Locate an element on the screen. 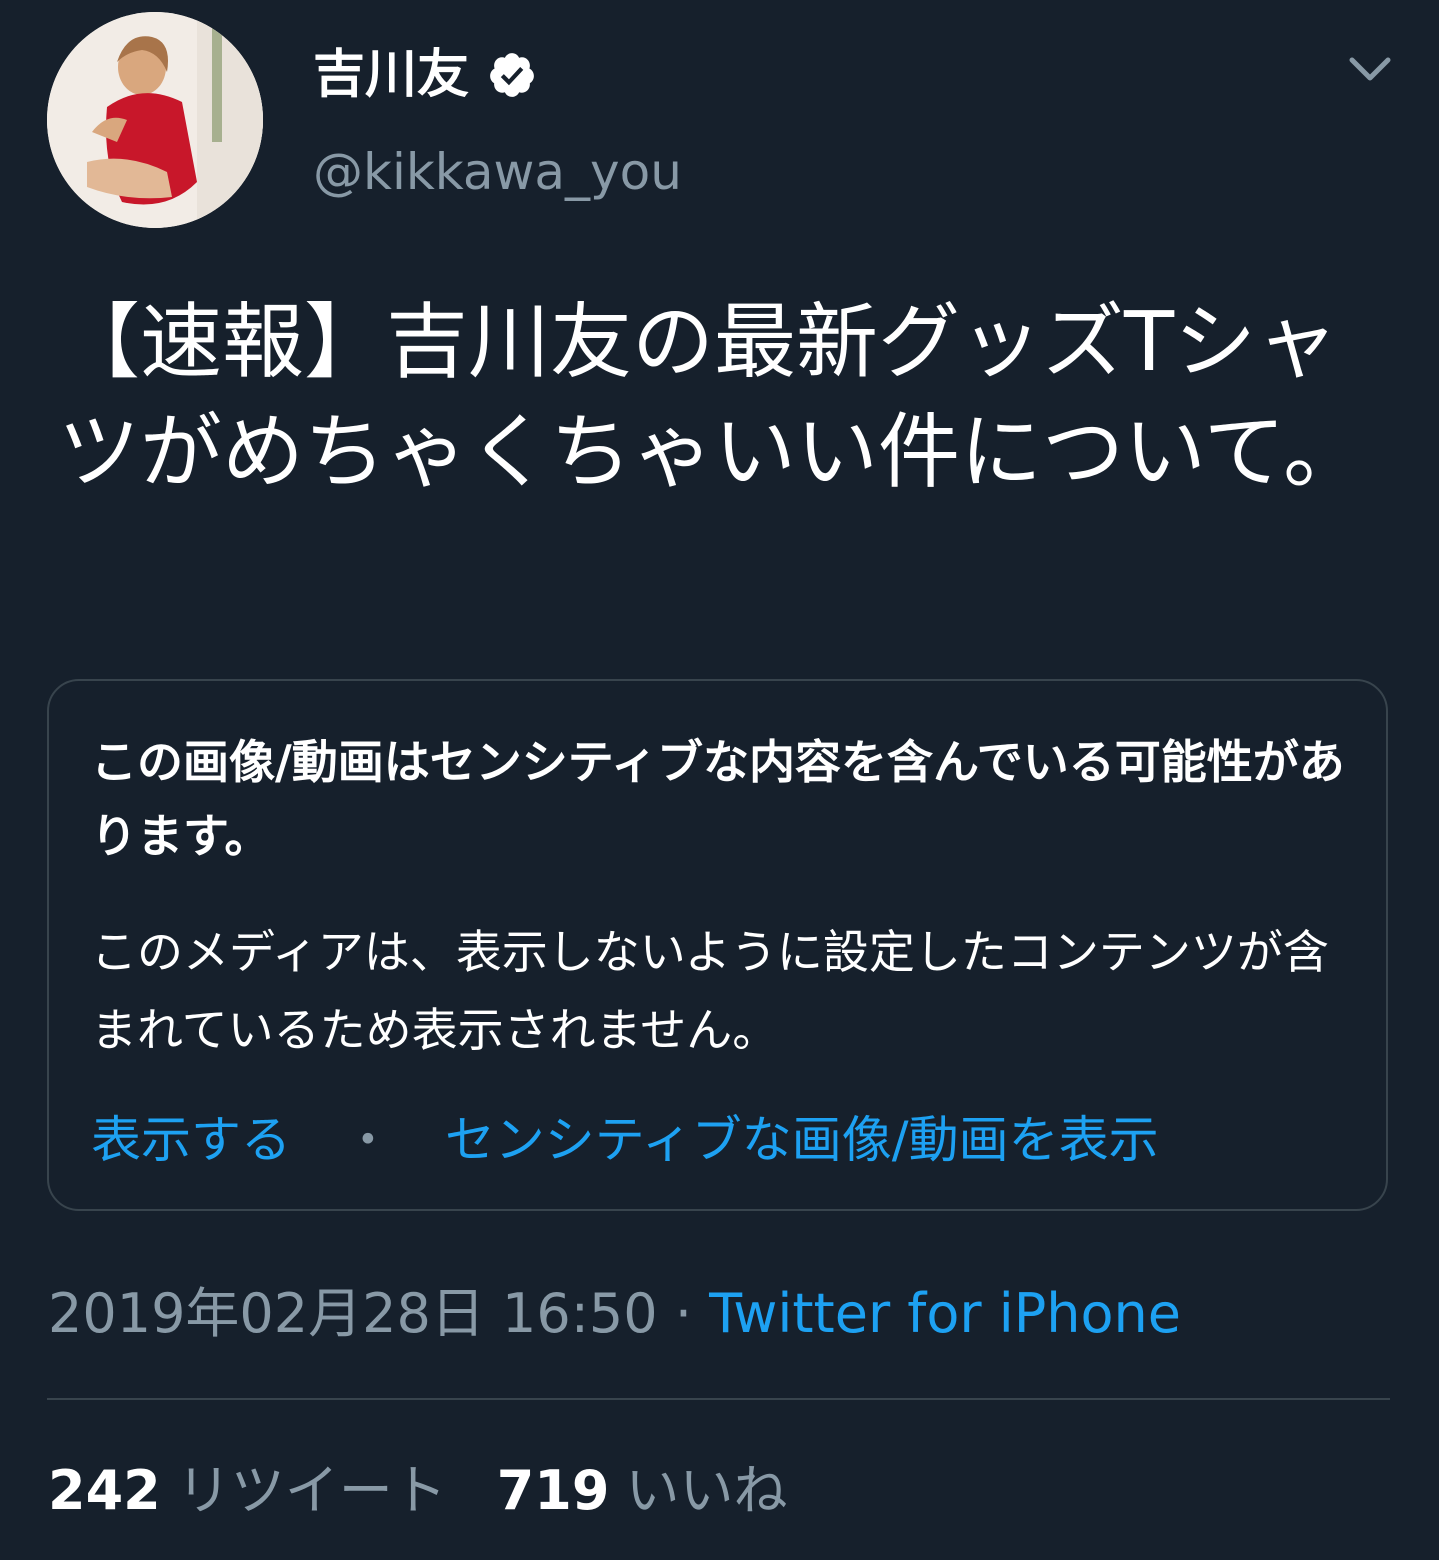 Image resolution: width=1439 pixels, height=1560 pixels. retweets-stat: 242 リツイート is located at coordinates (247, 1491).